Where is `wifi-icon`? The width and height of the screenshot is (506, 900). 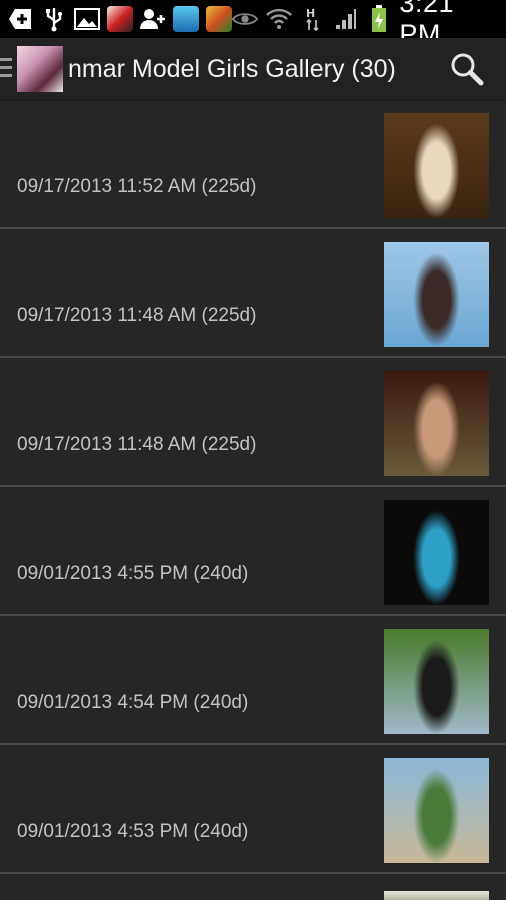 wifi-icon is located at coordinates (279, 19).